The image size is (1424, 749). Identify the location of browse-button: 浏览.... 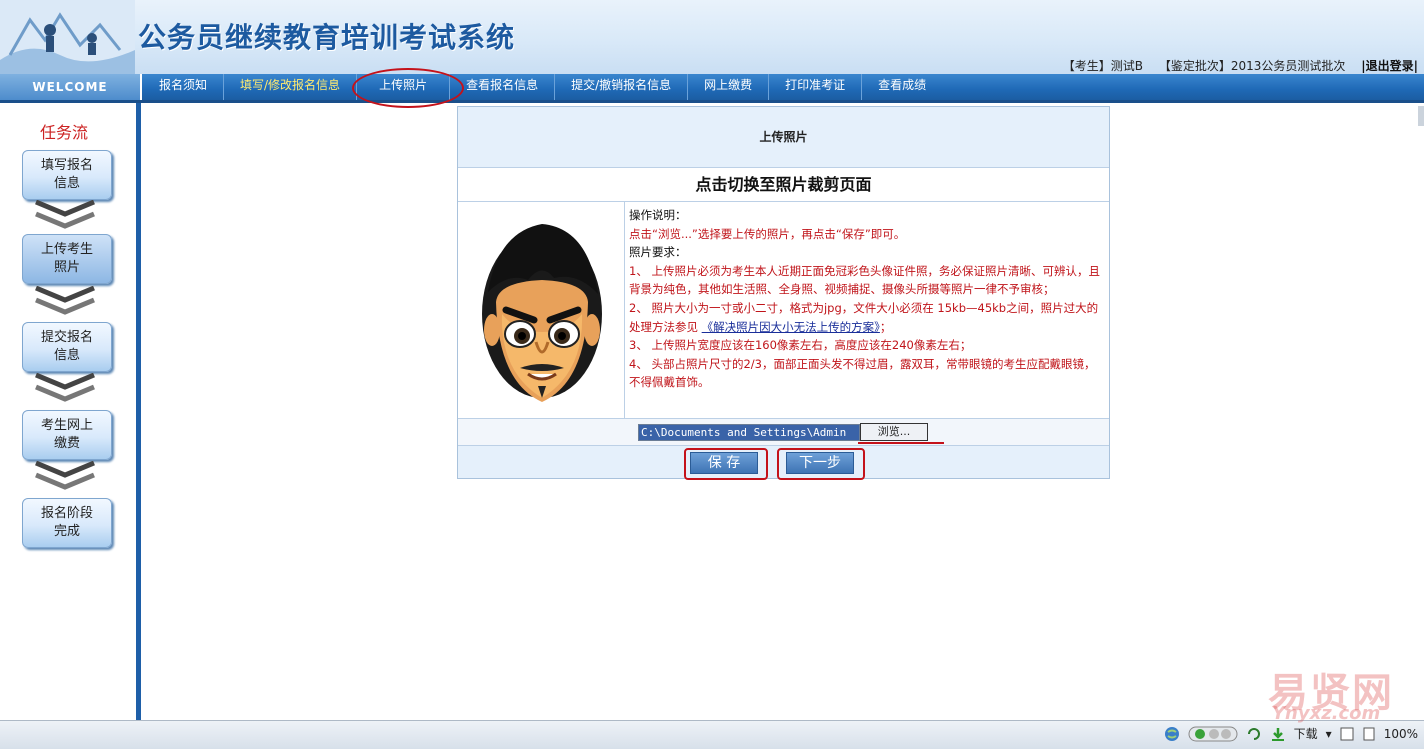
(894, 432).